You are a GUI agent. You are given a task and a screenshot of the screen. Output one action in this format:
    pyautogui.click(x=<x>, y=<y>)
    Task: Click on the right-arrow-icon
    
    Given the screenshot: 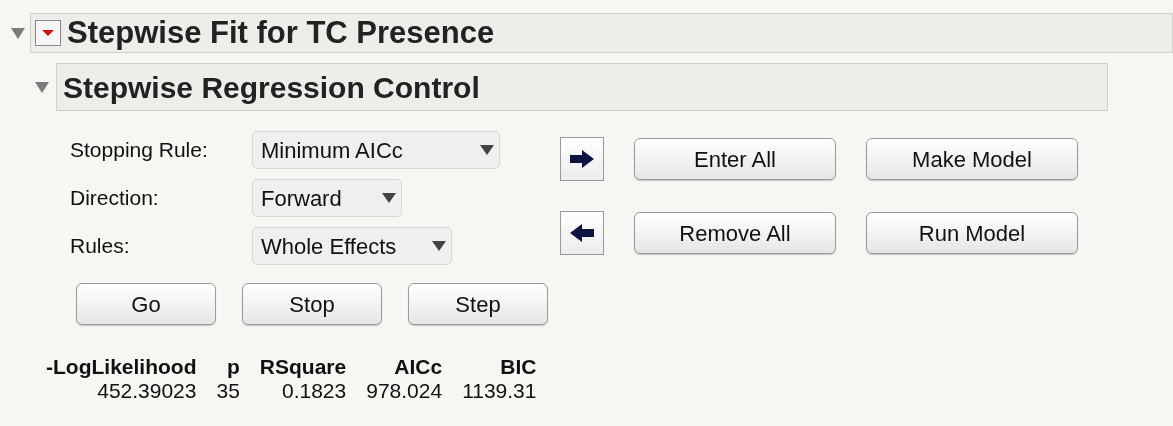 What is the action you would take?
    pyautogui.click(x=582, y=159)
    